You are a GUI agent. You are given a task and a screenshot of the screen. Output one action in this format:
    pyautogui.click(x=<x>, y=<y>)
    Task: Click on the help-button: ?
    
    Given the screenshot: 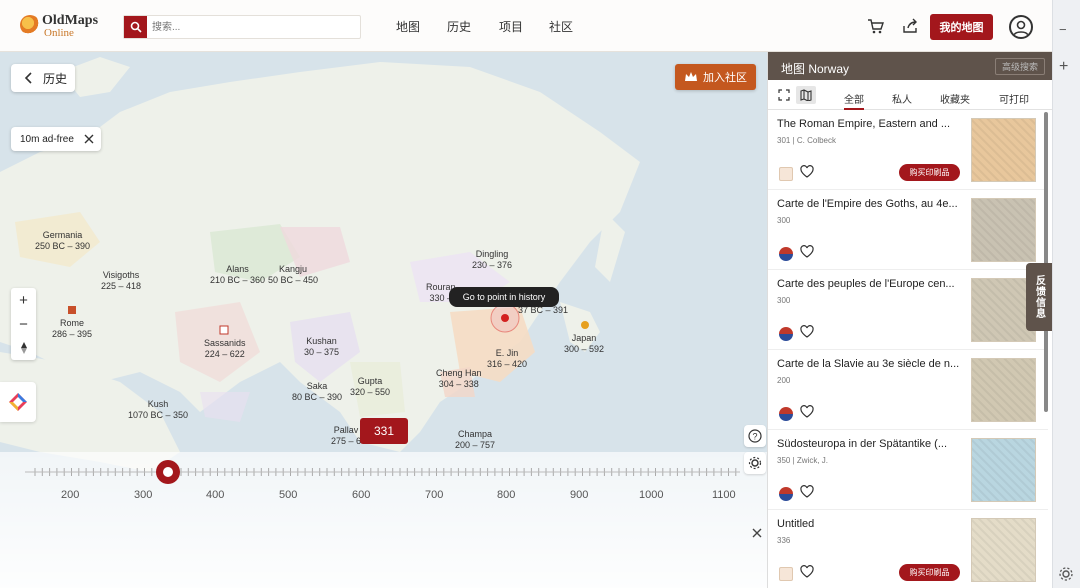 What is the action you would take?
    pyautogui.click(x=755, y=436)
    